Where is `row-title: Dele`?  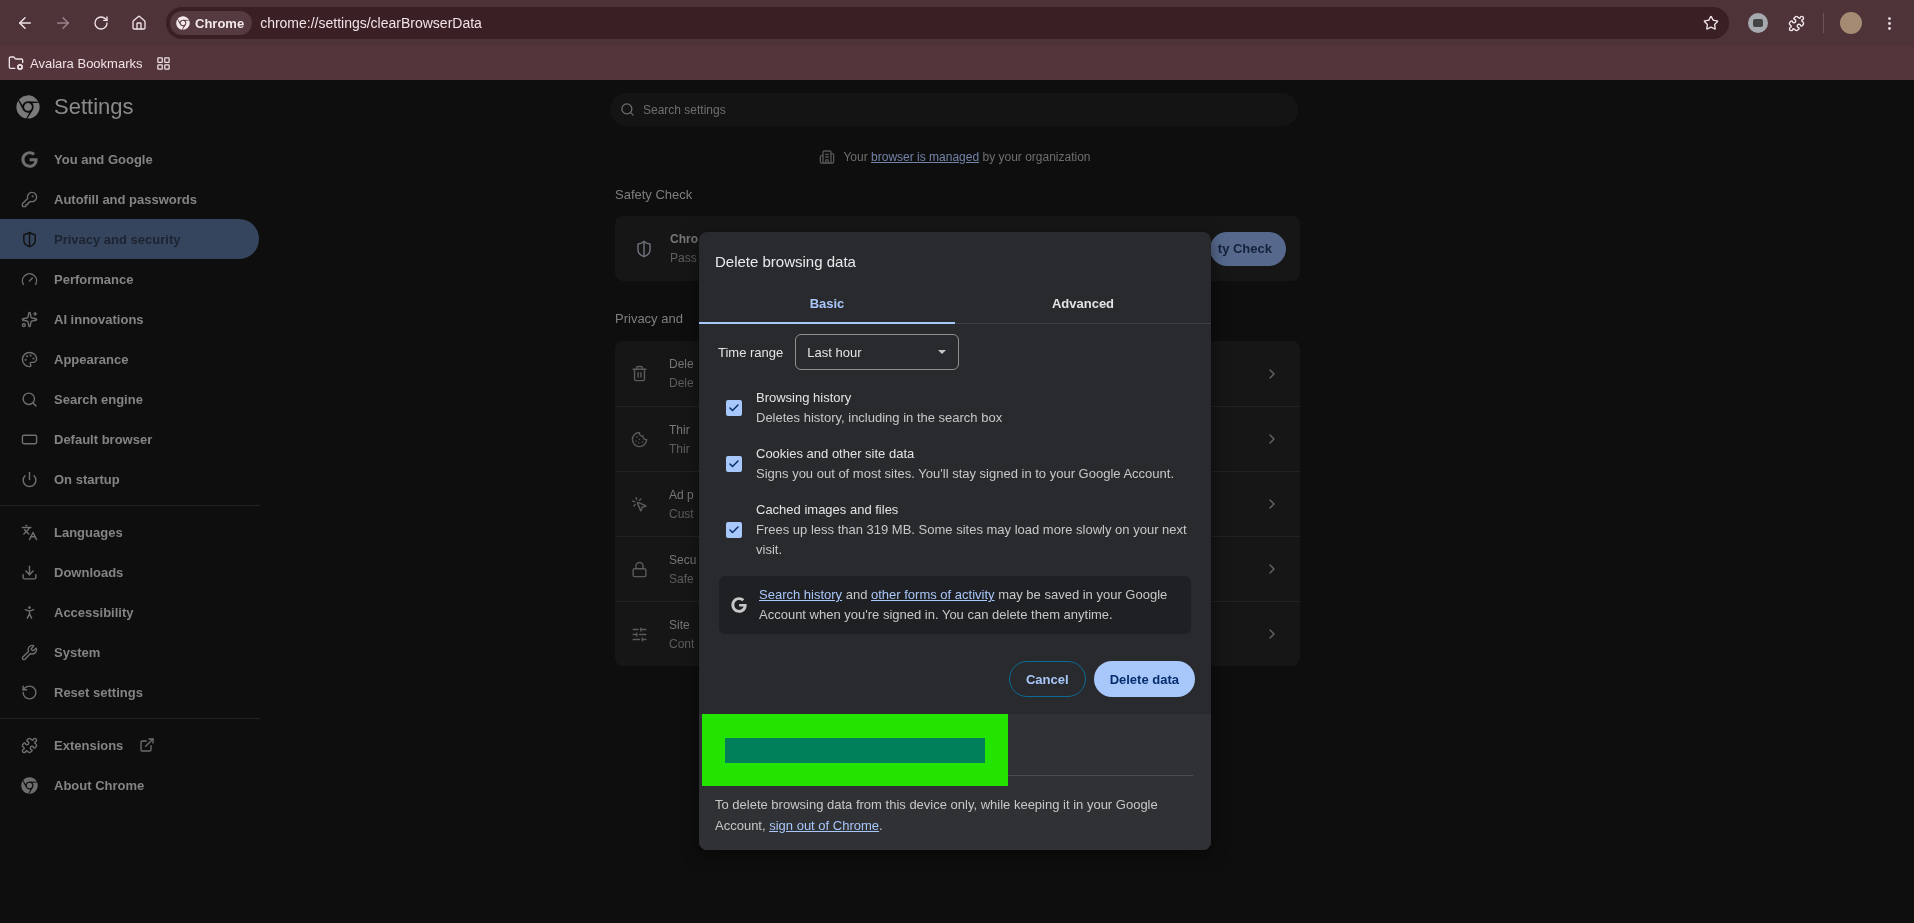
row-title: Dele is located at coordinates (682, 364).